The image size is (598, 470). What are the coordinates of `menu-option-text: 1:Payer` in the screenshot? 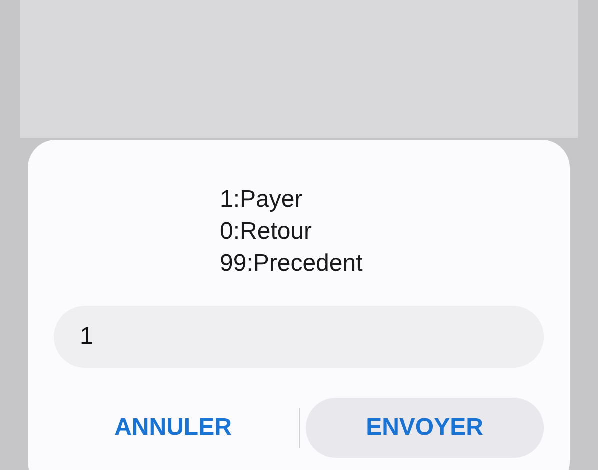 It's located at (262, 200).